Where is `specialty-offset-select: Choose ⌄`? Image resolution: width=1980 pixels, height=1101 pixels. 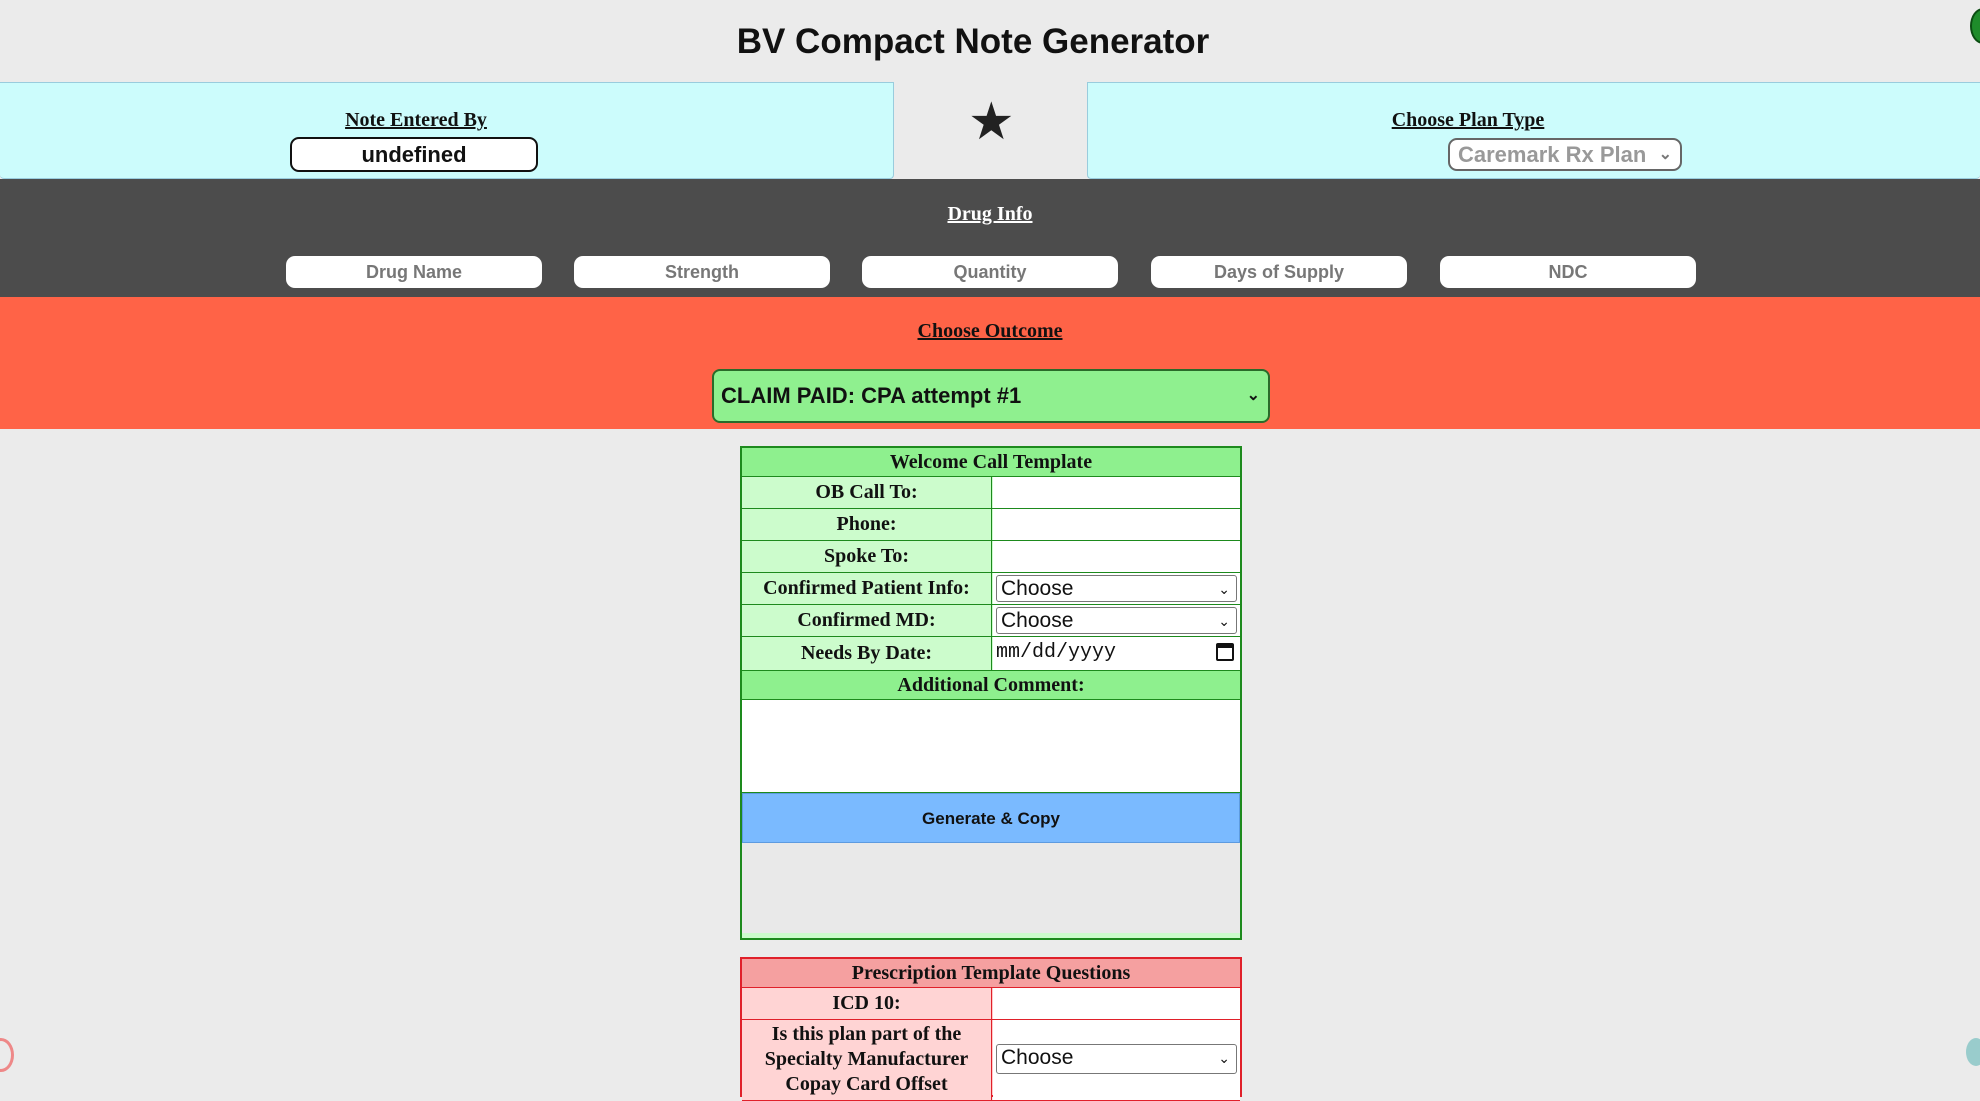
specialty-offset-select: Choose ⌄ is located at coordinates (1116, 1059).